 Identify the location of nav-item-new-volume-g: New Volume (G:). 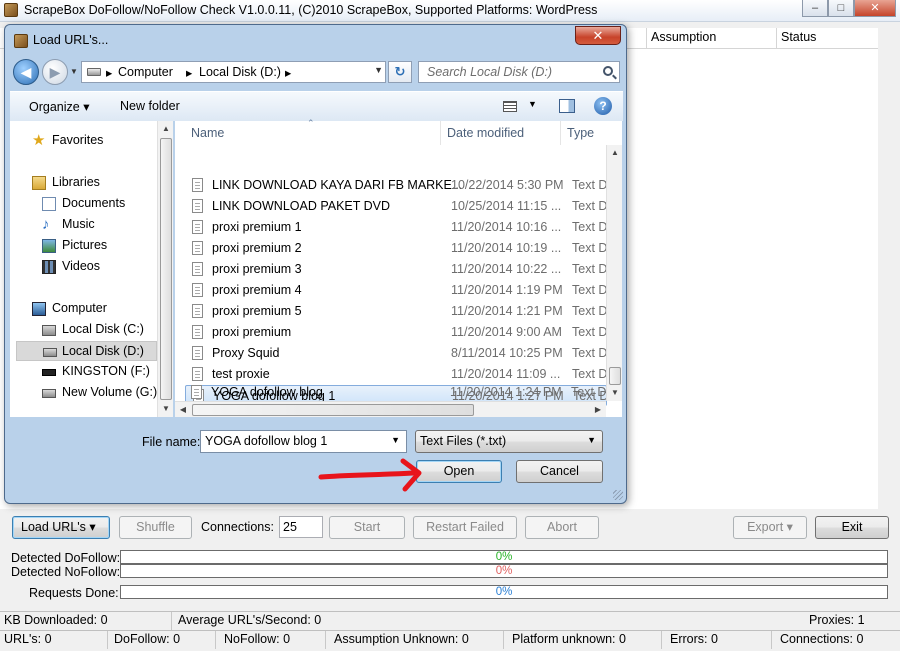
(84, 393).